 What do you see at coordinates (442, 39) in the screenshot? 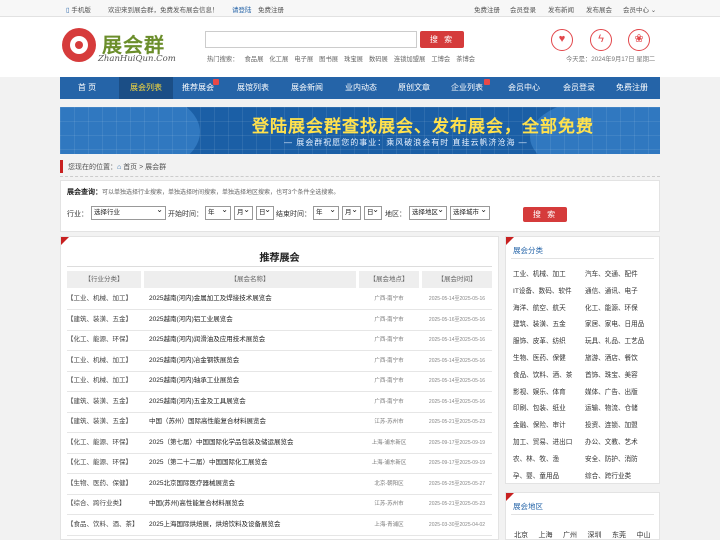
I see `search-button: 搜 索` at bounding box center [442, 39].